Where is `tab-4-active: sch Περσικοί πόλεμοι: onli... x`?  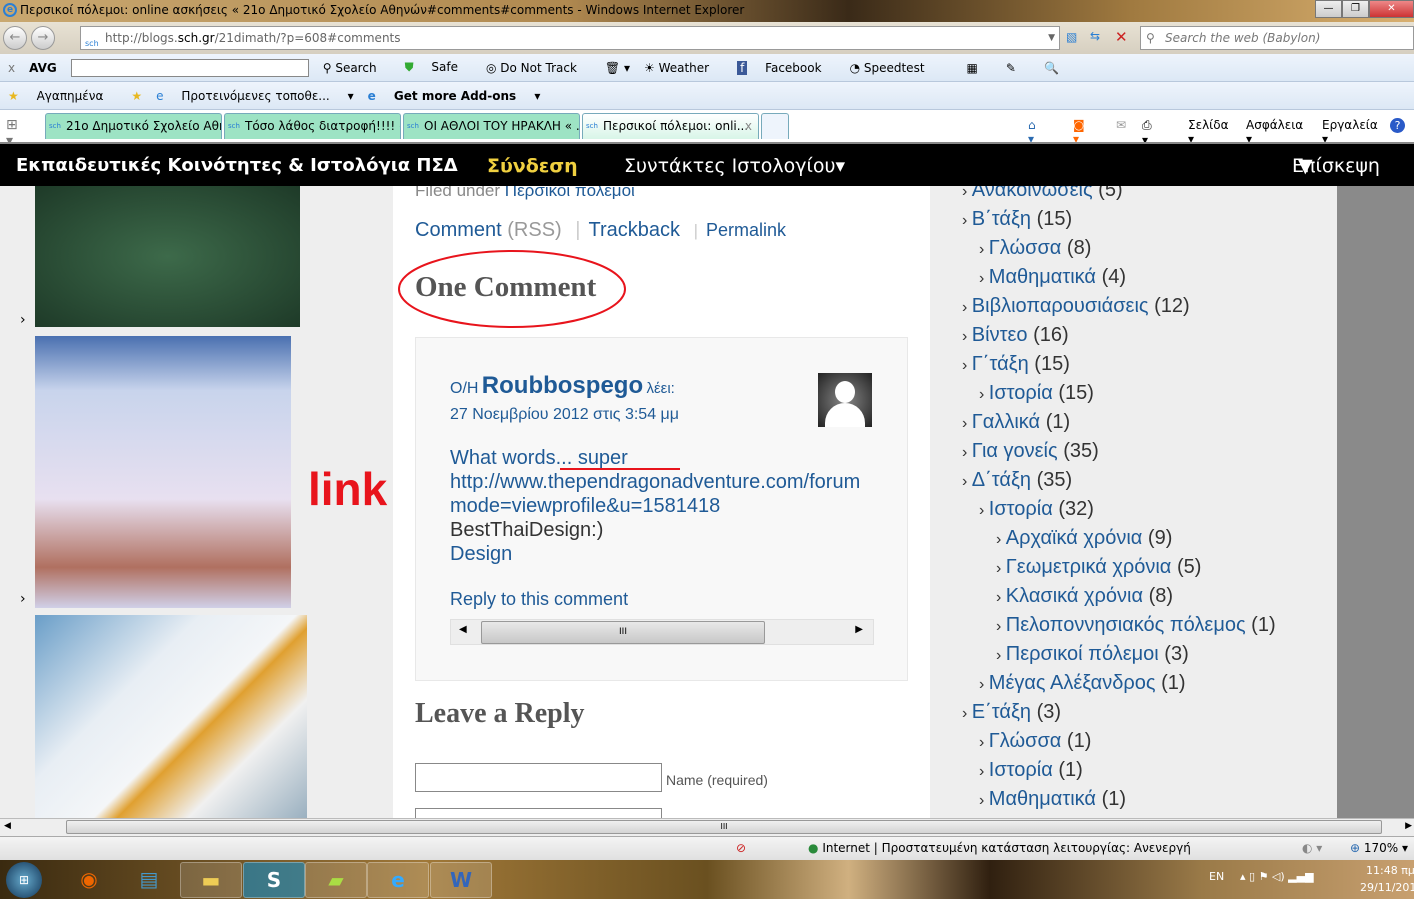
tab-4-active: sch Περσικοί πόλεμοι: onli... x is located at coordinates (670, 126).